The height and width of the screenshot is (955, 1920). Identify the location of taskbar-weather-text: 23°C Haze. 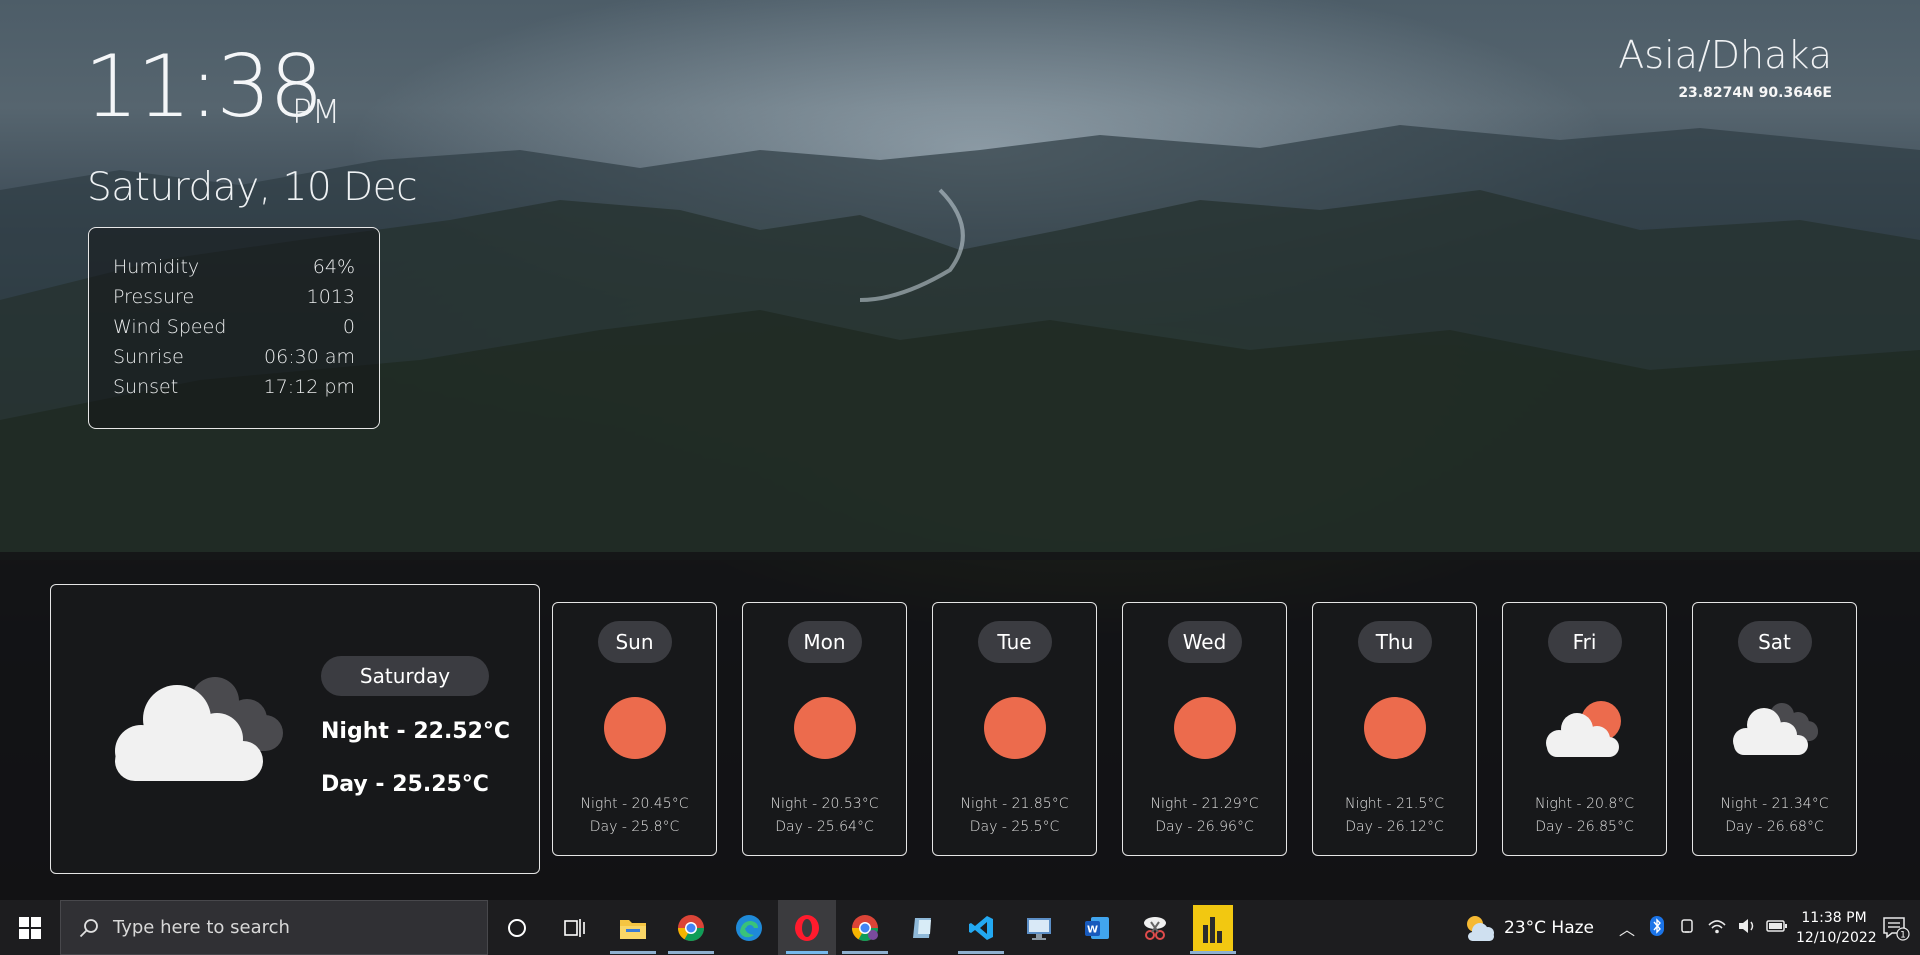
(1549, 927).